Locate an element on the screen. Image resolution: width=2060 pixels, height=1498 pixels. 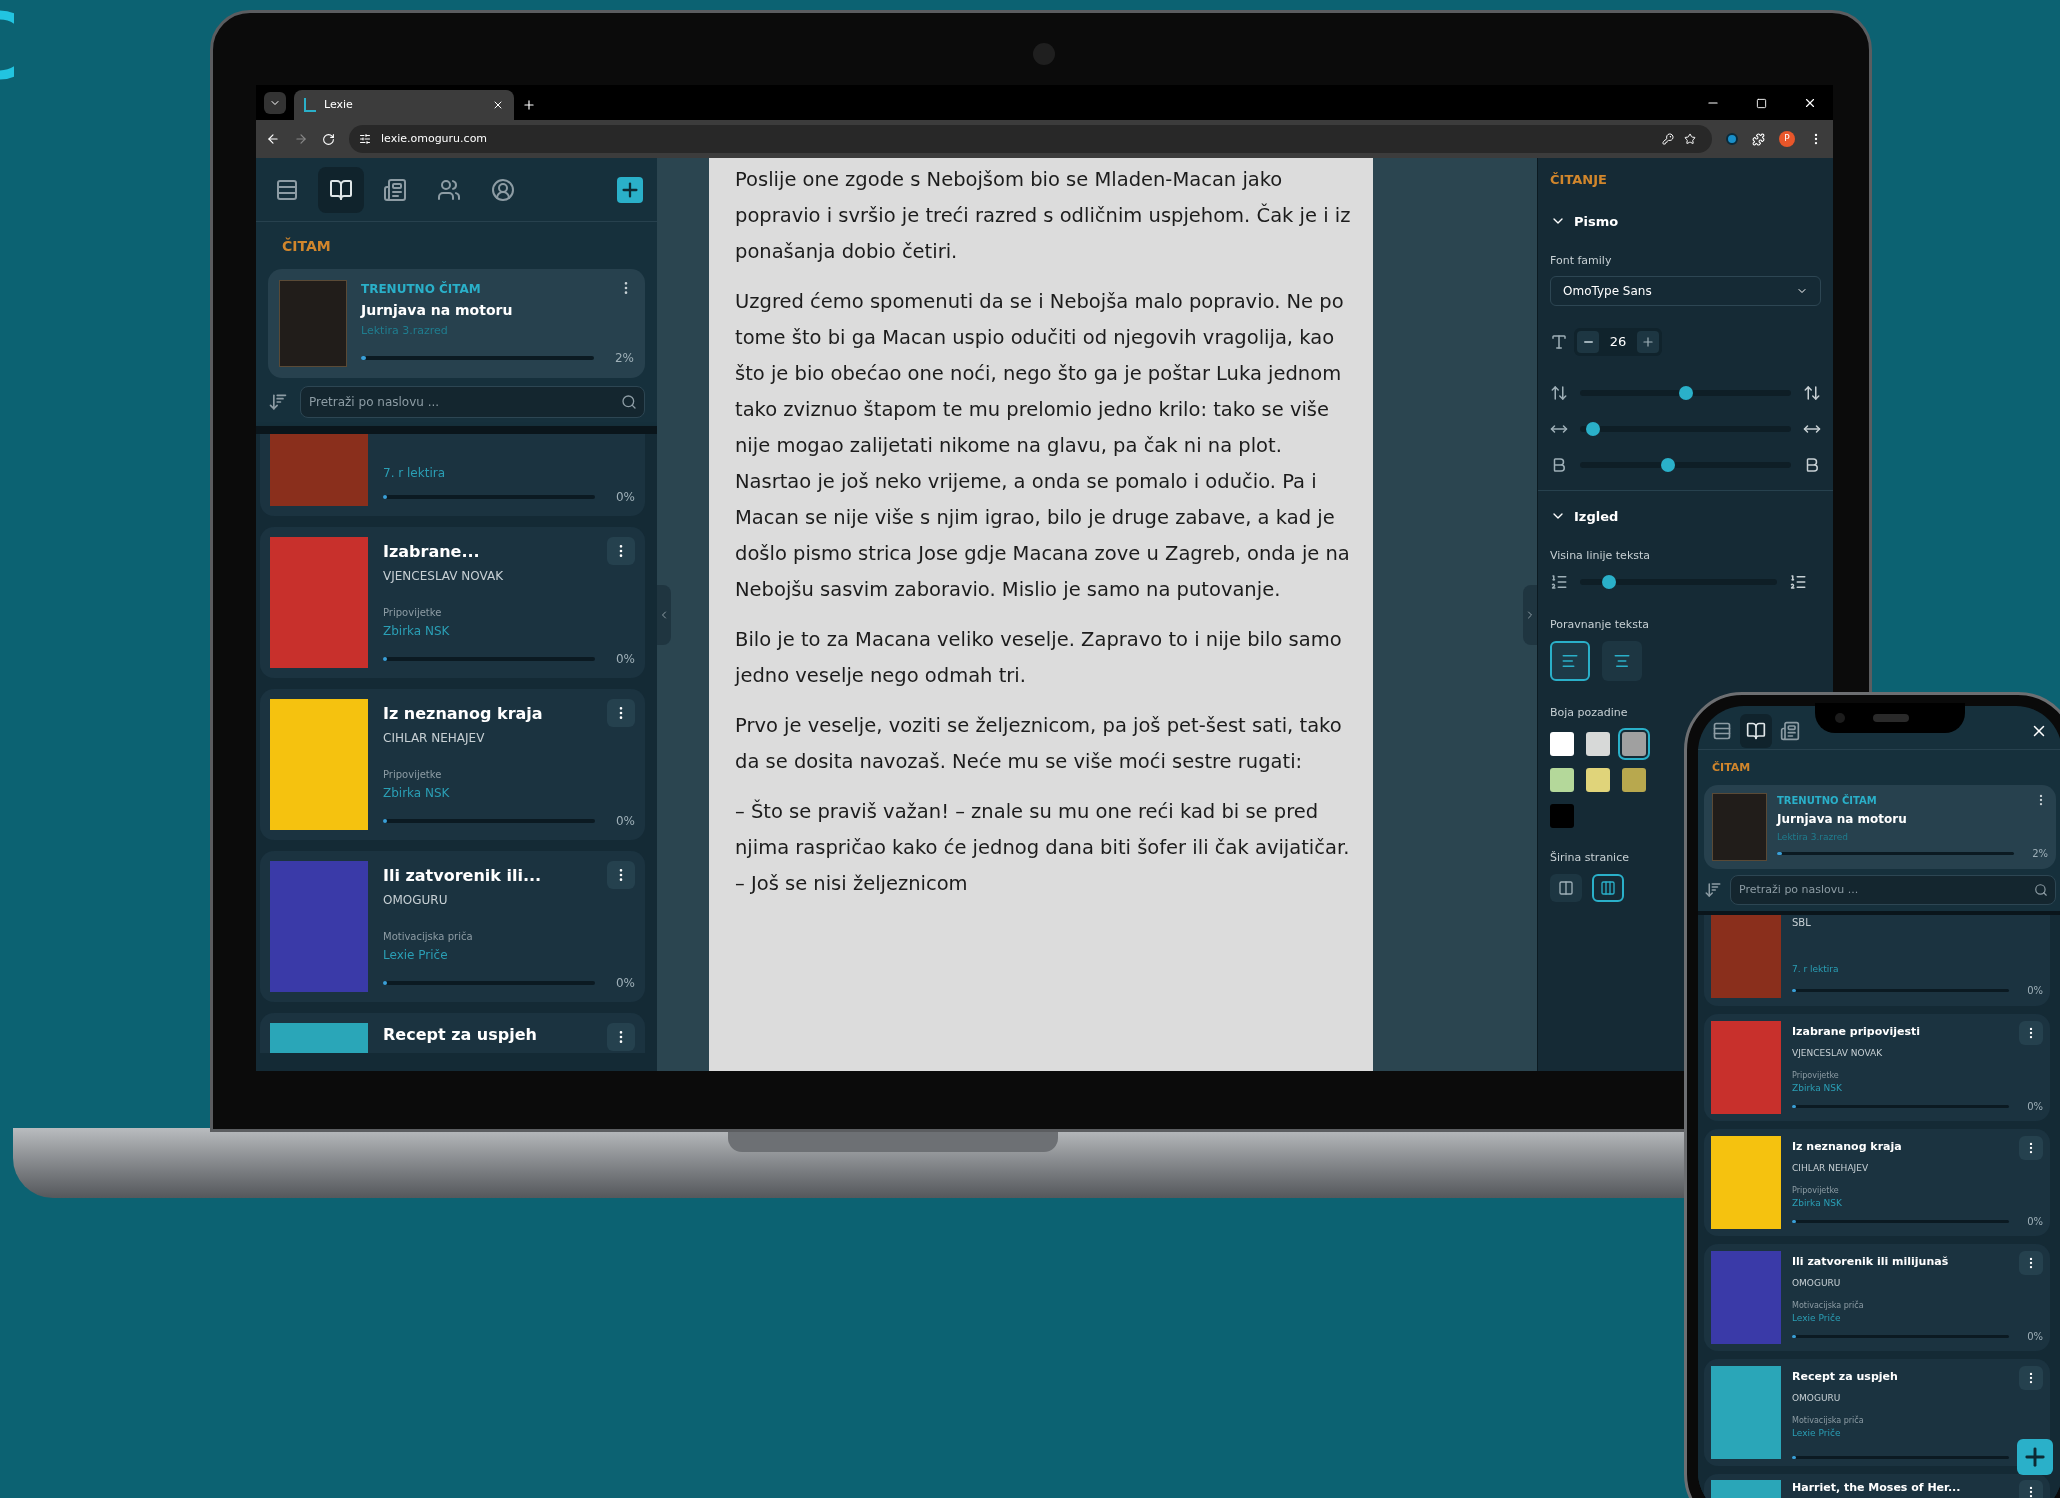
book-card: Ili zatvorenik ili... OMOGURU Motivacijska priča Lexie Priče 0% is located at coordinates (452, 926).